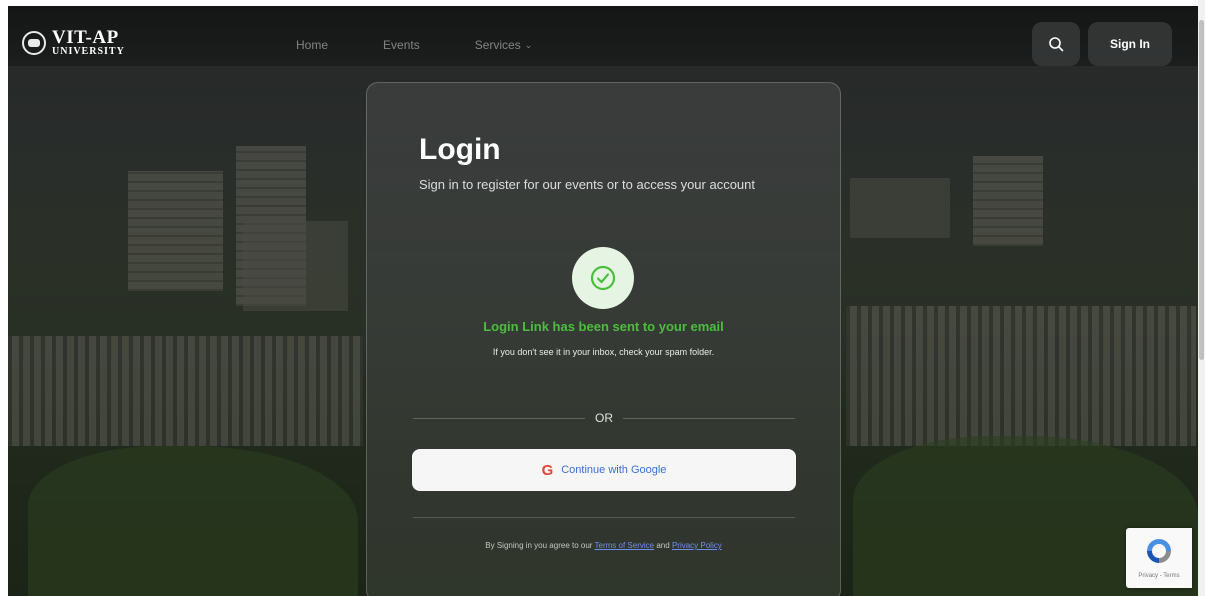  What do you see at coordinates (539, 545) in the screenshot?
I see `terms-prefix: By Signing in you agree to our` at bounding box center [539, 545].